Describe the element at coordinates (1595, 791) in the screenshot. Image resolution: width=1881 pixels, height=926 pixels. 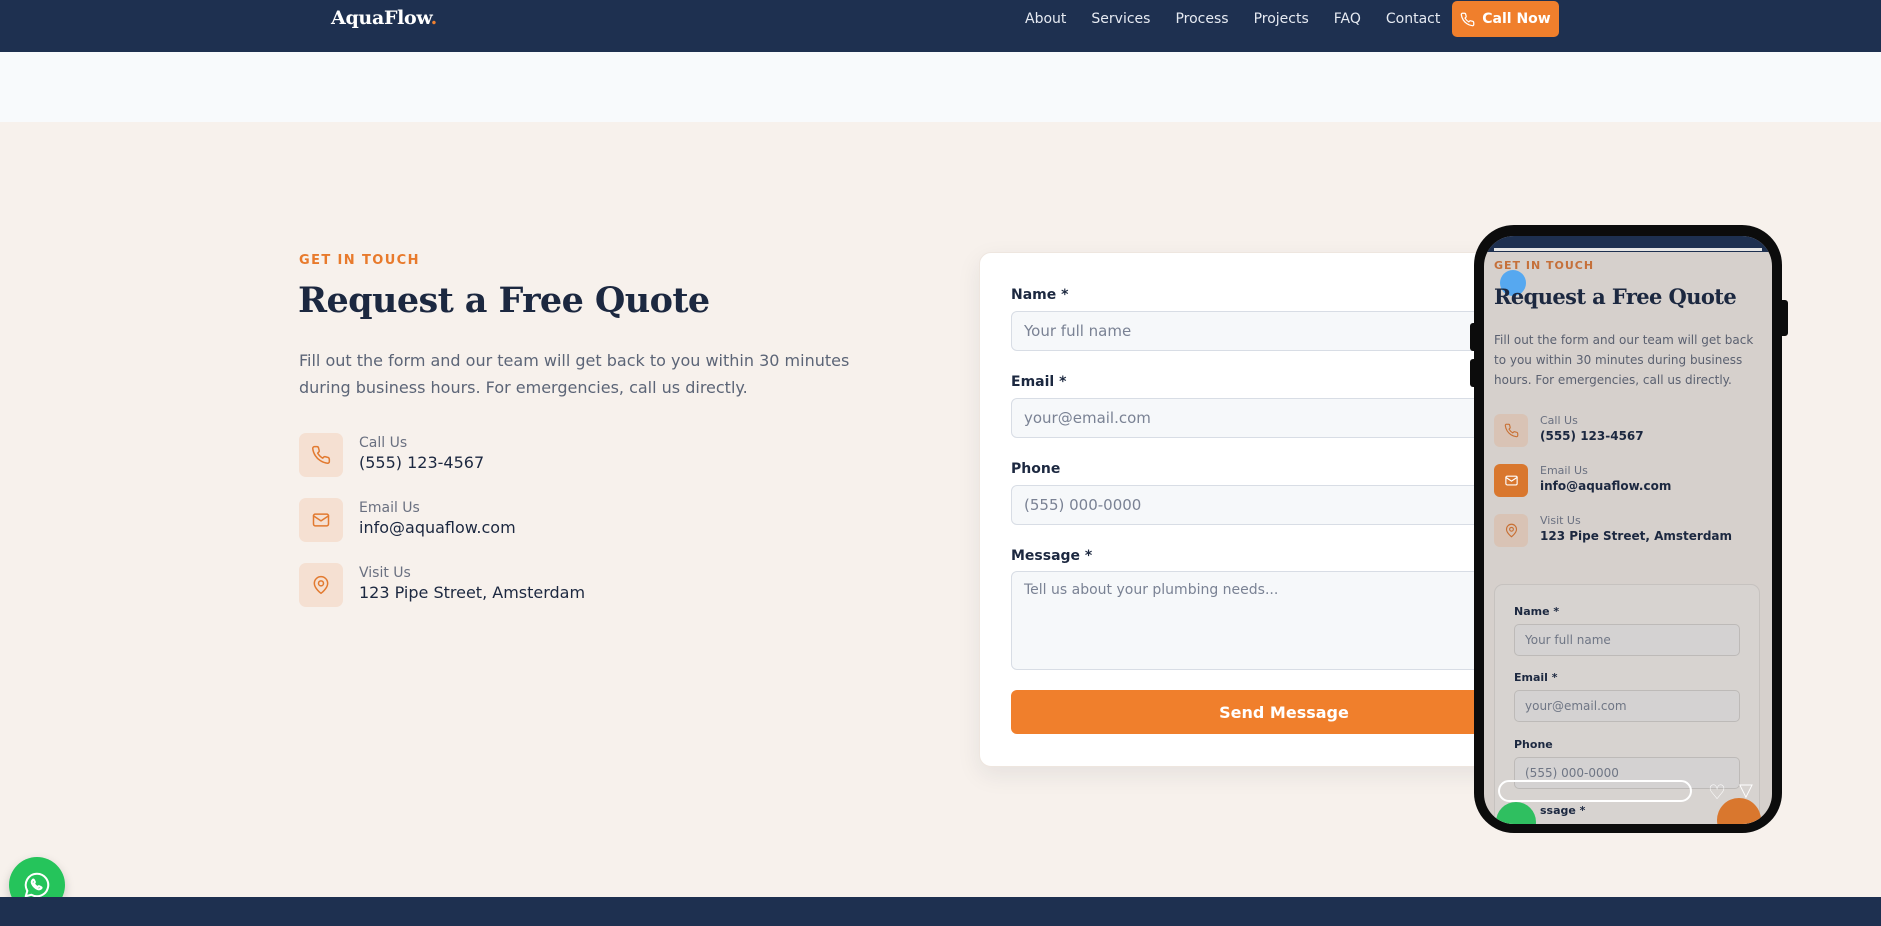
I see `browser-url-bar` at that location.